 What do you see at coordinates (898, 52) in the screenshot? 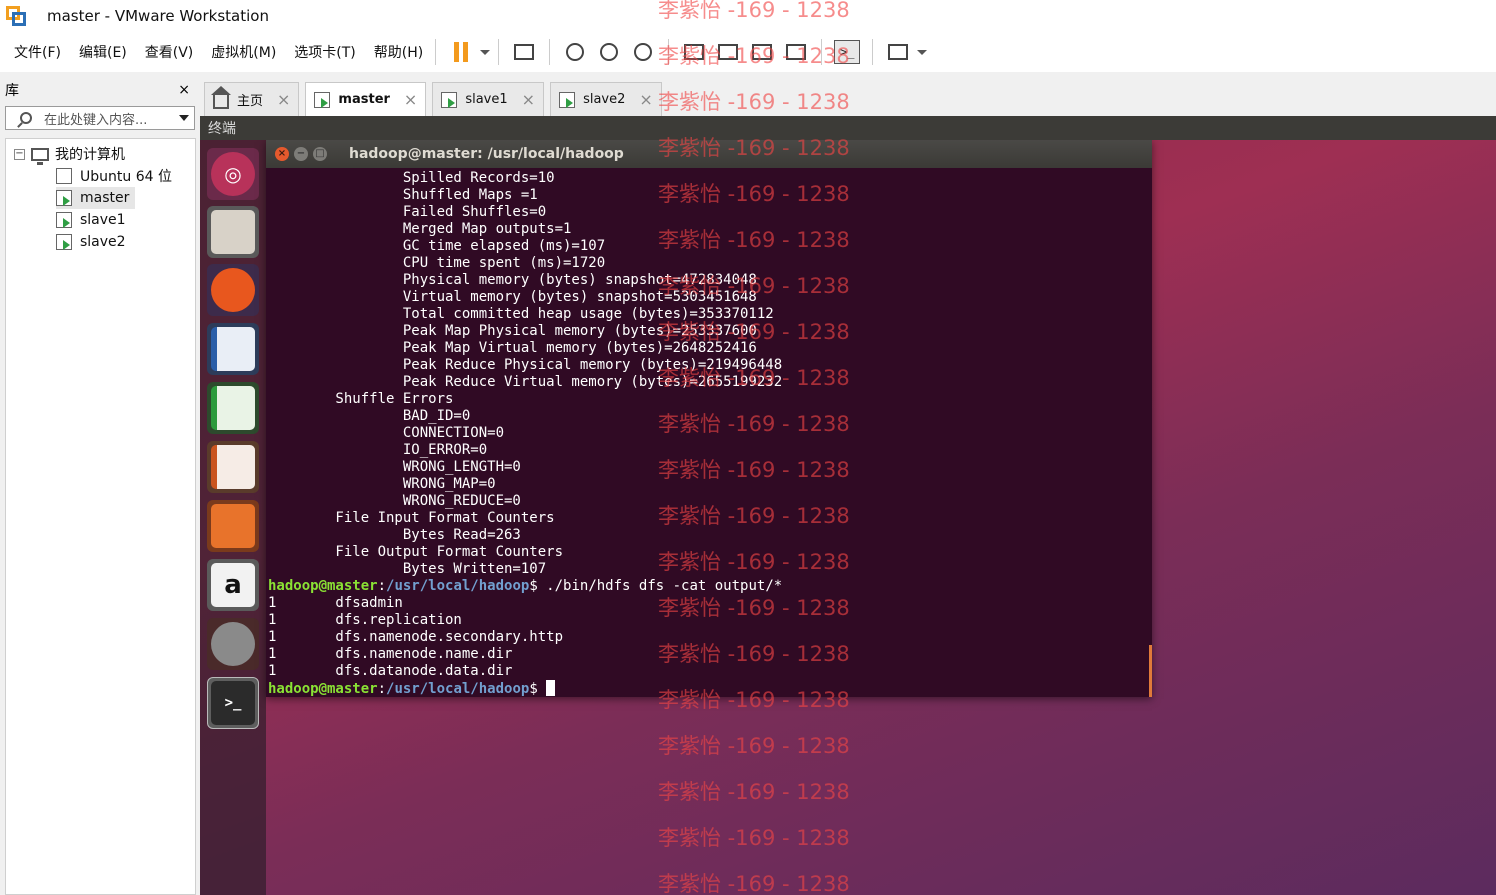
I see `stretch-button` at bounding box center [898, 52].